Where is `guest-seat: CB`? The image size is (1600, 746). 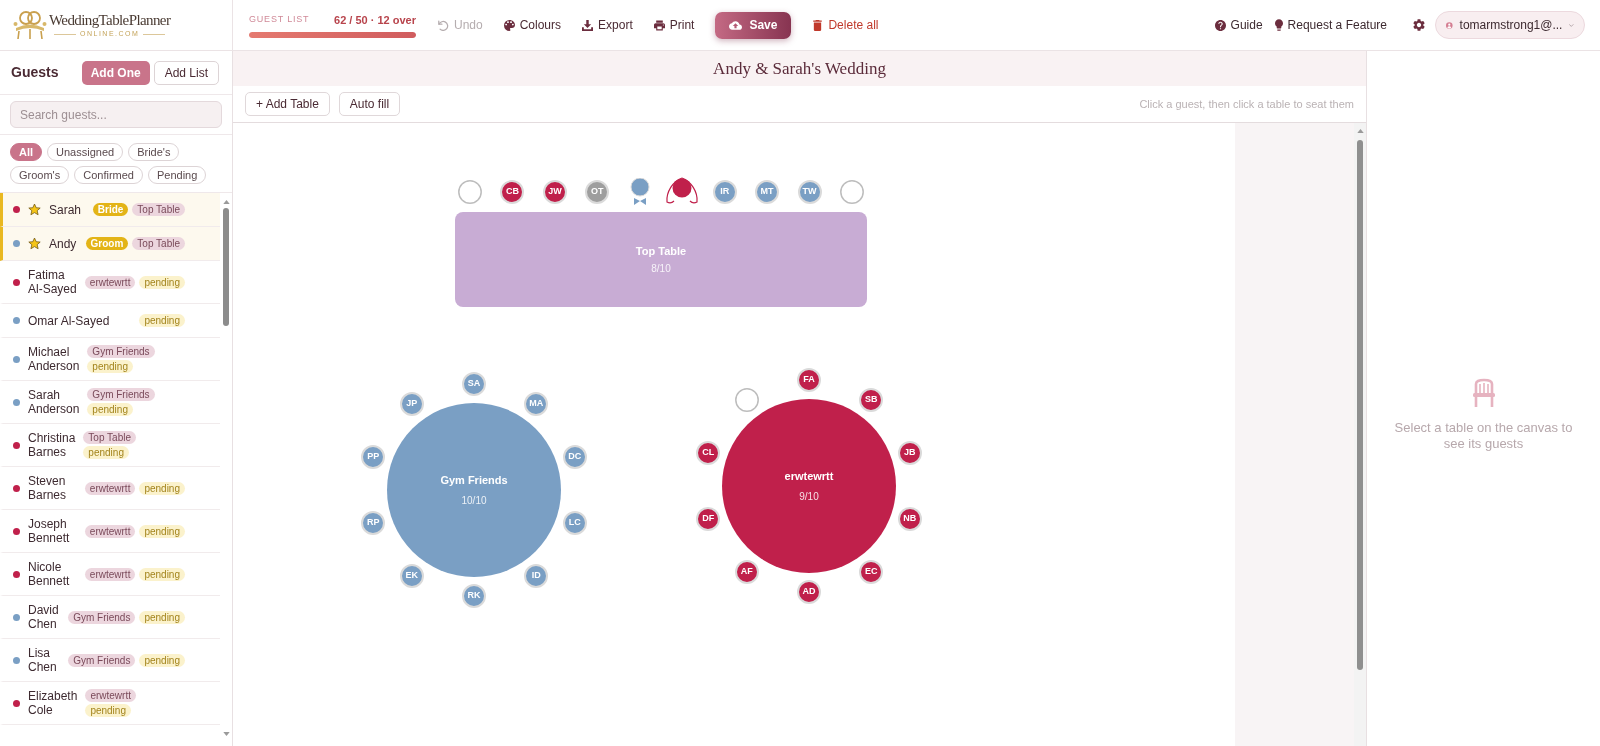
guest-seat: CB is located at coordinates (512, 192).